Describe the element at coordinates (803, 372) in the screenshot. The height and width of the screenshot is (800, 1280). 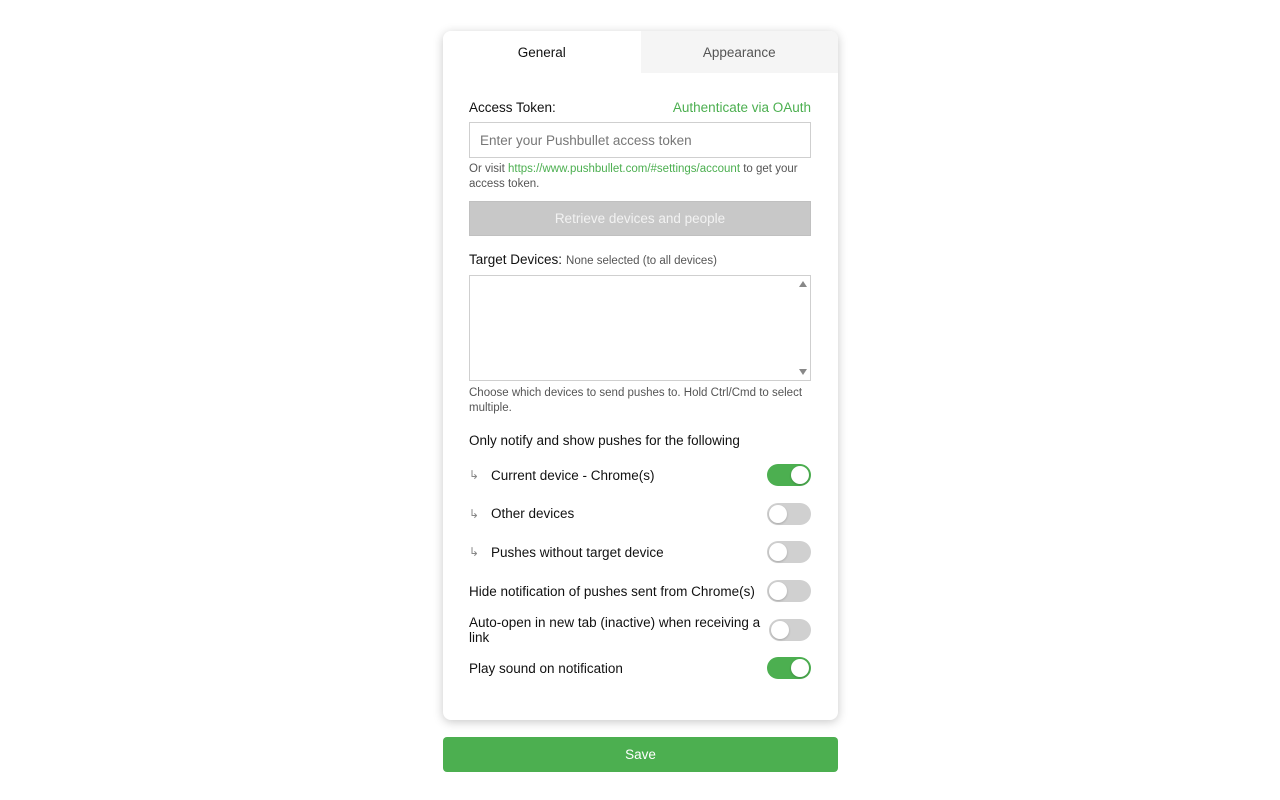
I see `scroll-down-arrow-icon` at that location.